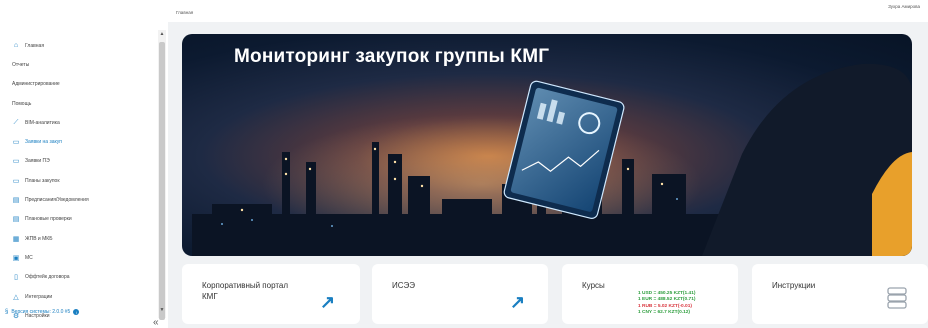  What do you see at coordinates (184, 12) in the screenshot?
I see `breadcrumb: Главная` at bounding box center [184, 12].